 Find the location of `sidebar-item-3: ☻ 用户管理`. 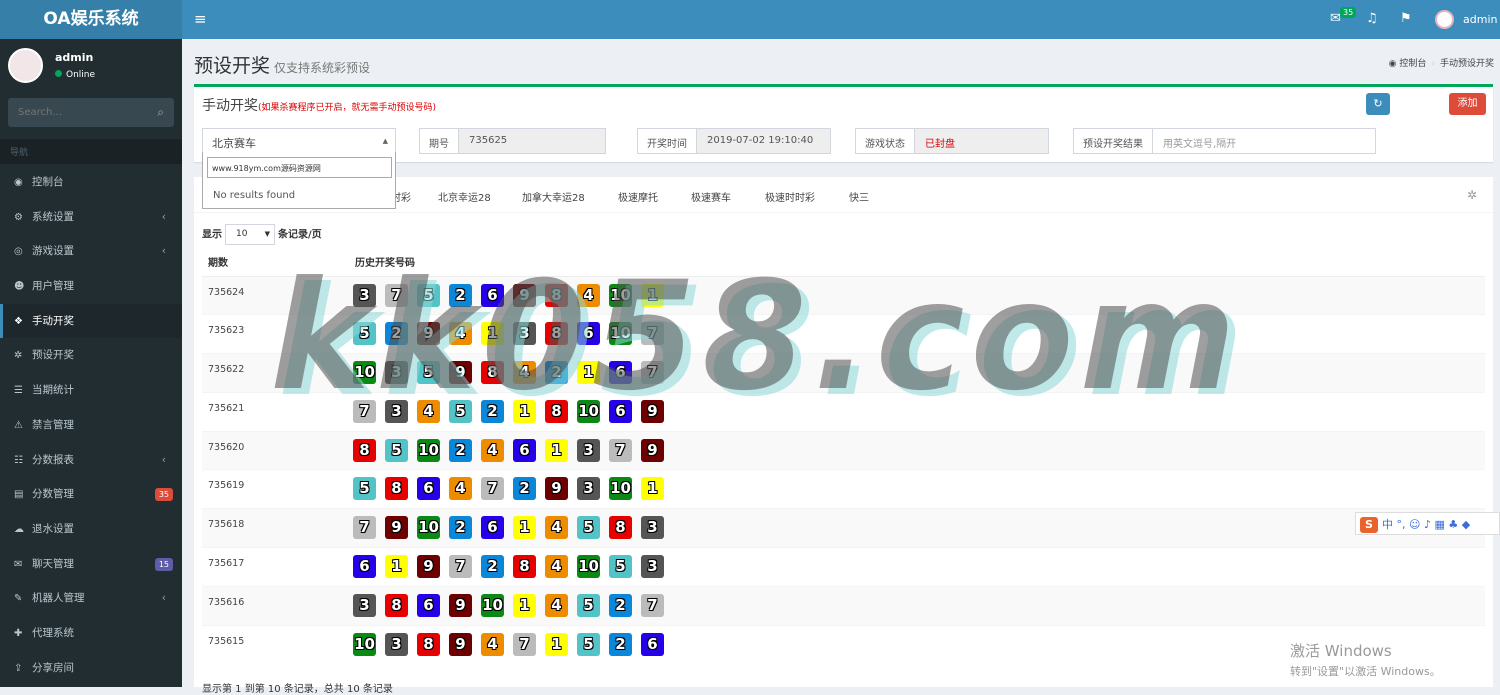

sidebar-item-3: ☻ 用户管理 is located at coordinates (91, 286).